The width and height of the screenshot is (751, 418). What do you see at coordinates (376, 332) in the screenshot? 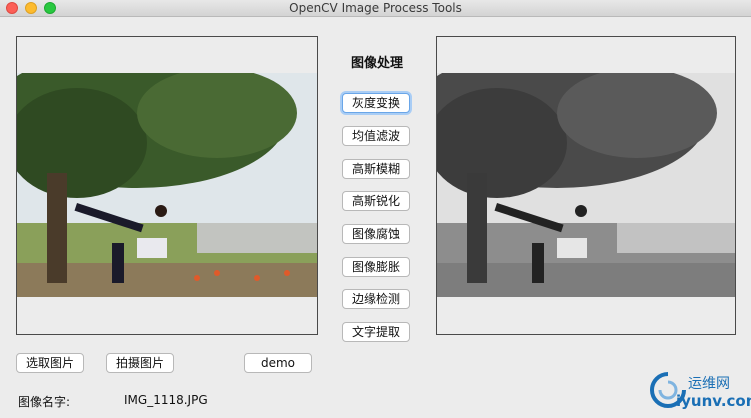
I see `text-extract-button: 文字提取` at bounding box center [376, 332].